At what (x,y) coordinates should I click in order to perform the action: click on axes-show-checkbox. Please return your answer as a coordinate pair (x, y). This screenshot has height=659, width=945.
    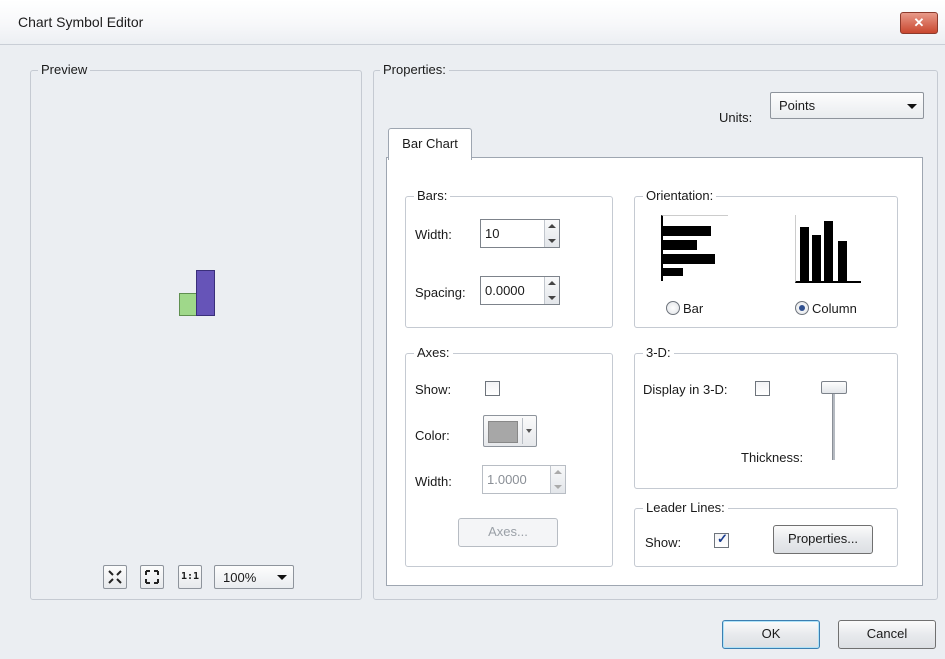
    Looking at the image, I should click on (492, 388).